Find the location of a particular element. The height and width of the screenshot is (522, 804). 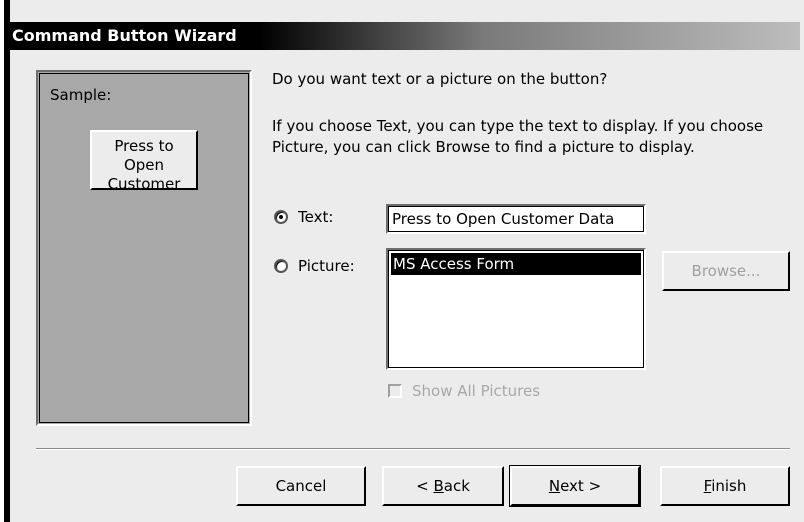

show-all-pictures-checkbox is located at coordinates (395, 391).